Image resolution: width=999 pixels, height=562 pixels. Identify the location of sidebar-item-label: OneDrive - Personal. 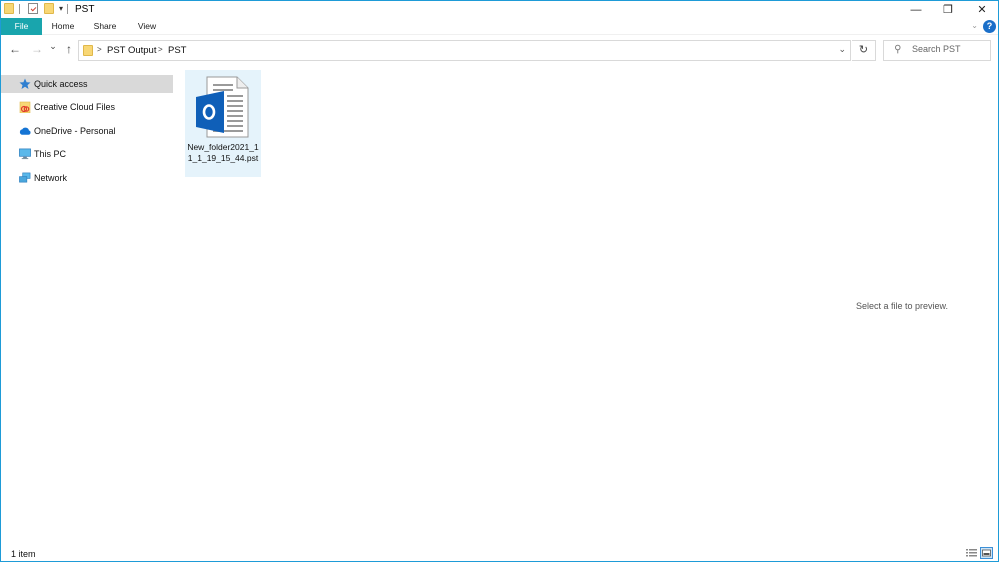
(75, 130).